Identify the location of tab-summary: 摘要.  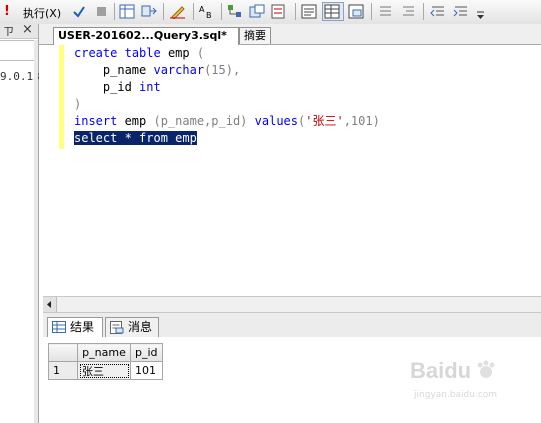
(255, 35).